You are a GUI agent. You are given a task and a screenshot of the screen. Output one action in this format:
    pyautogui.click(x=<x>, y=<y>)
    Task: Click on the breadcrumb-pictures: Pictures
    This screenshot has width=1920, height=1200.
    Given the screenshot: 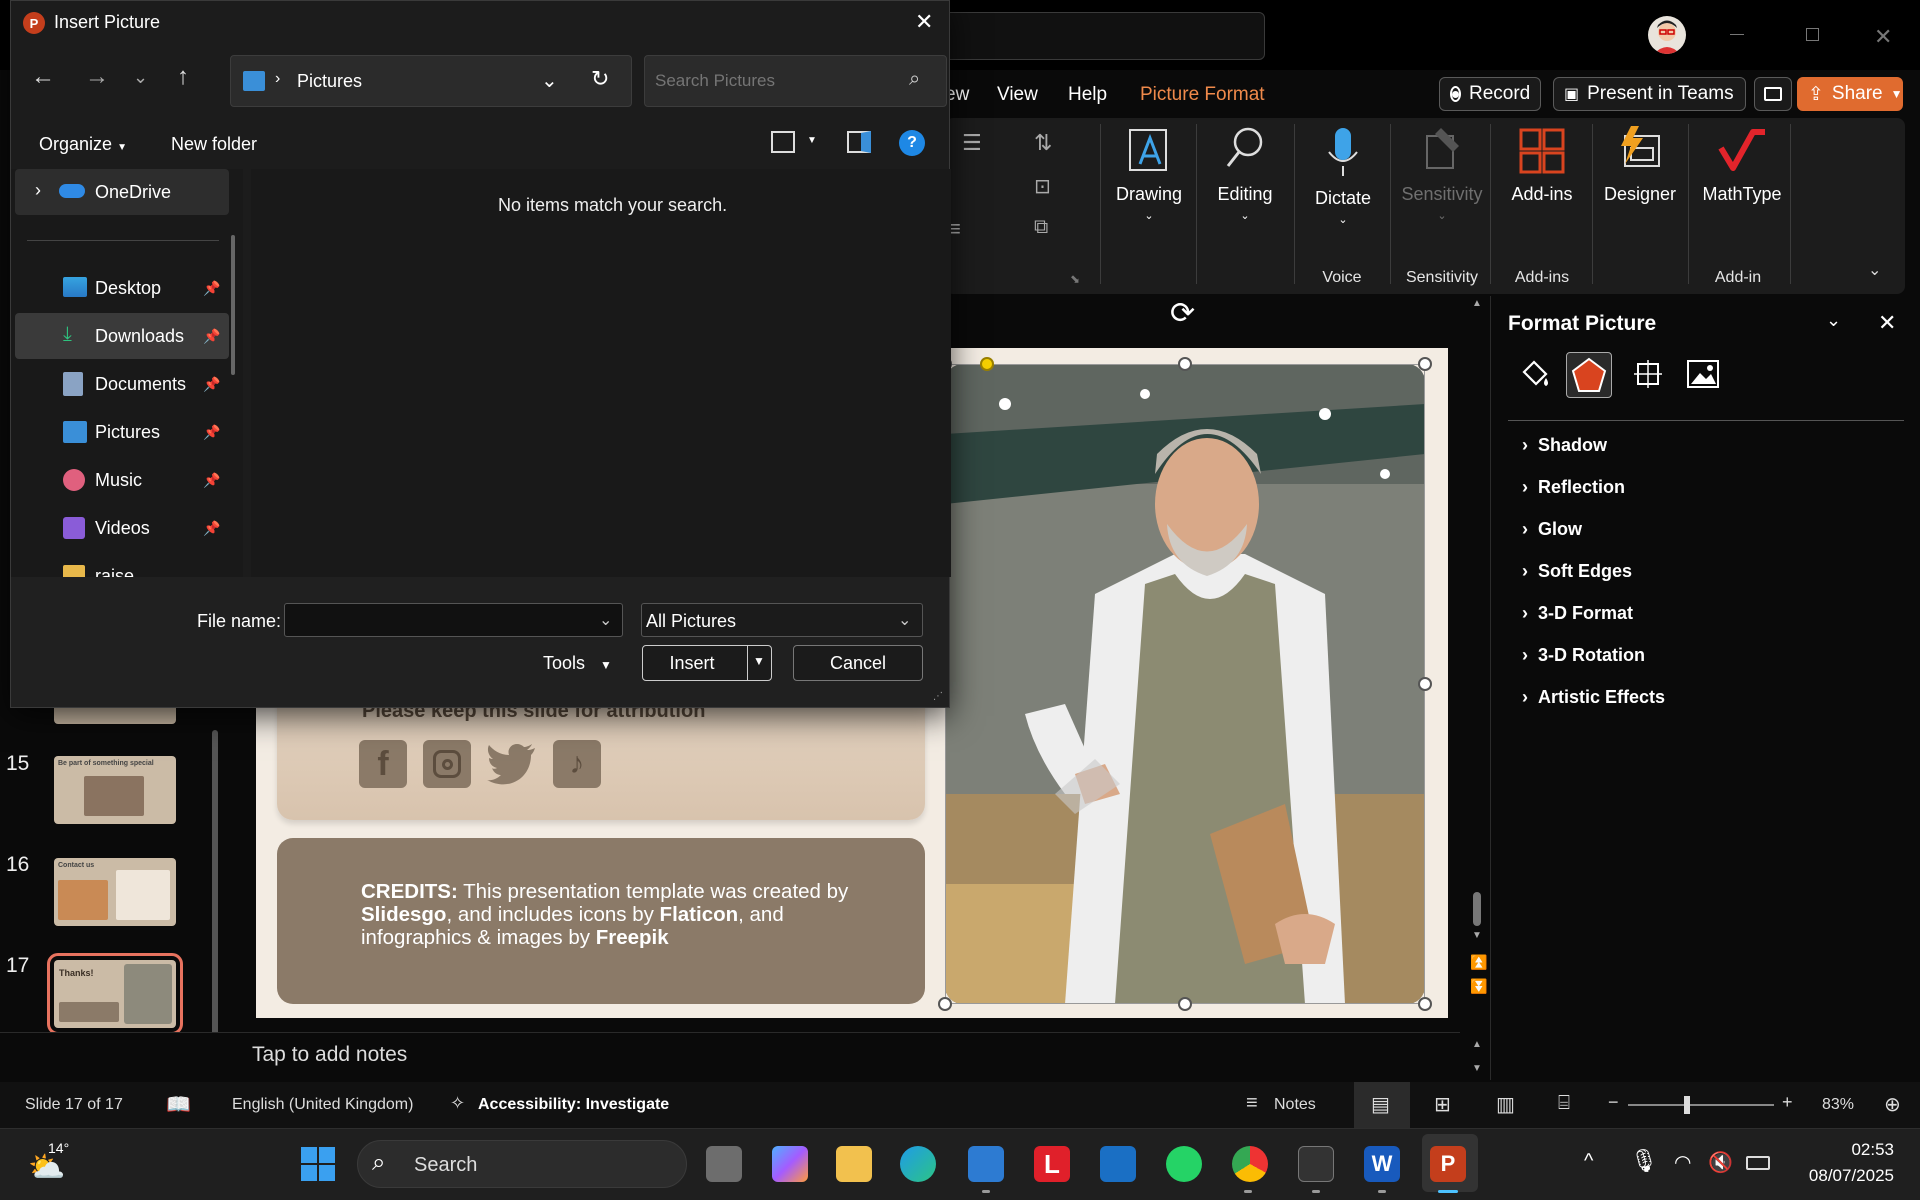 What is the action you would take?
    pyautogui.click(x=329, y=81)
    